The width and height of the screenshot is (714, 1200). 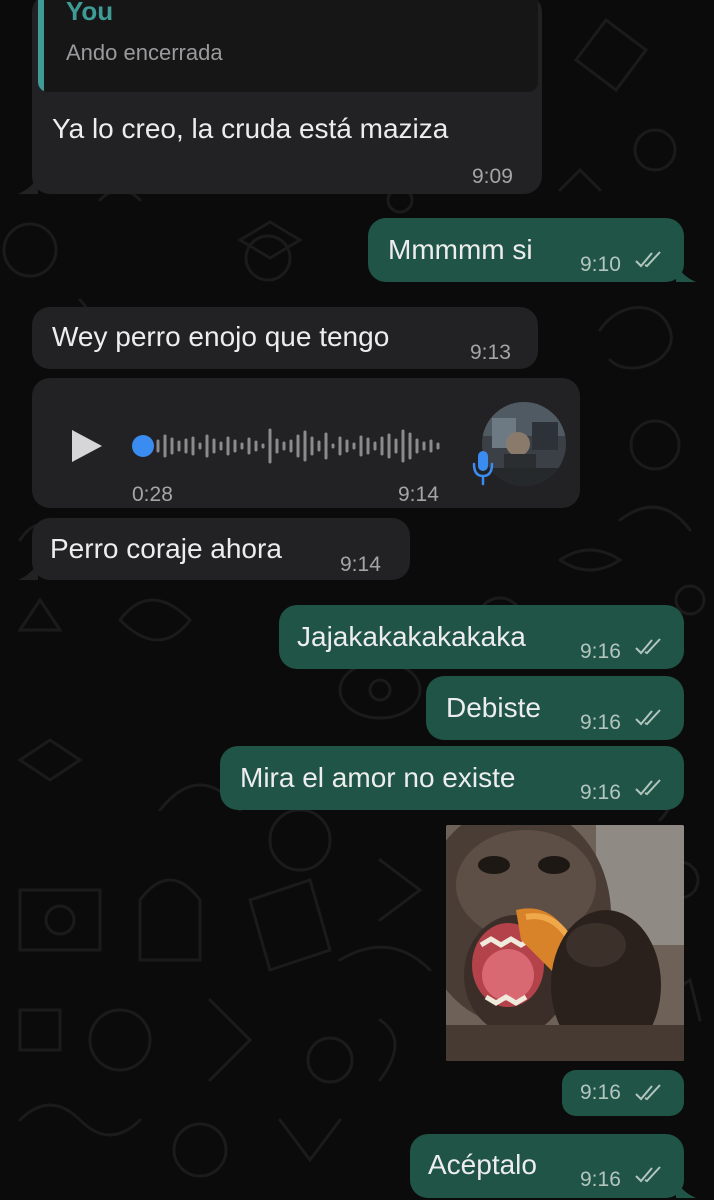 I want to click on quoted-message: You Ando encerrada, so click(x=288, y=46).